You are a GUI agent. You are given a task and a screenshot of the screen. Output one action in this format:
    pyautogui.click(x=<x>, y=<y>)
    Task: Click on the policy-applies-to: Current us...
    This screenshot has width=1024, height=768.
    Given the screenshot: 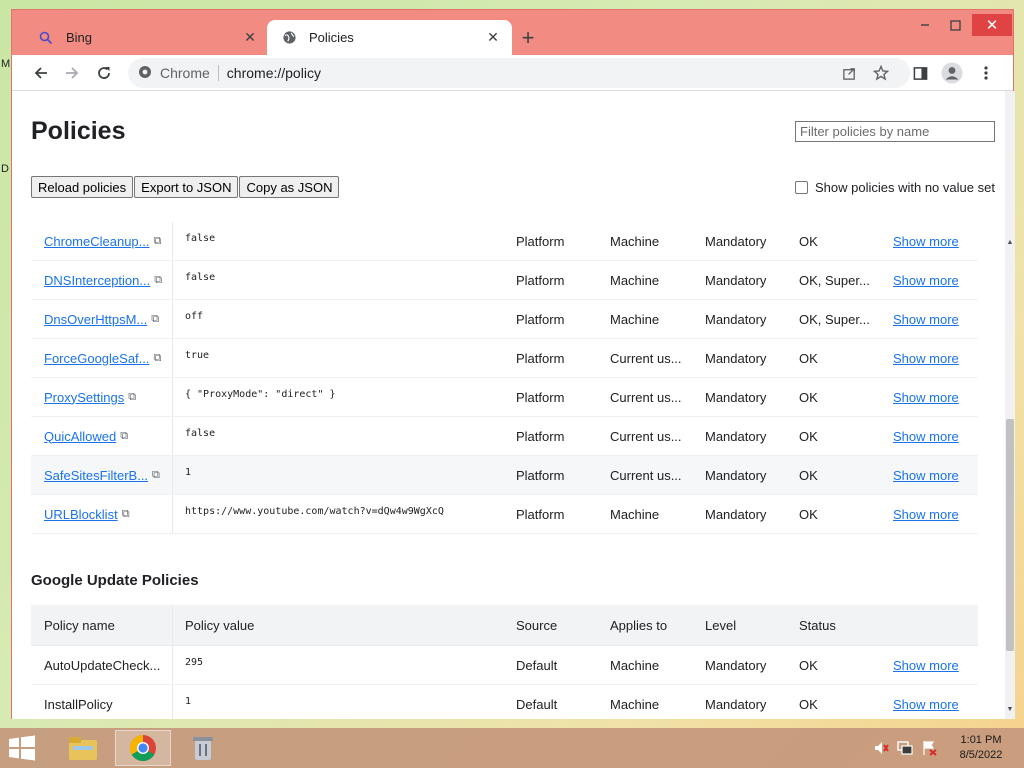 What is the action you would take?
    pyautogui.click(x=657, y=397)
    